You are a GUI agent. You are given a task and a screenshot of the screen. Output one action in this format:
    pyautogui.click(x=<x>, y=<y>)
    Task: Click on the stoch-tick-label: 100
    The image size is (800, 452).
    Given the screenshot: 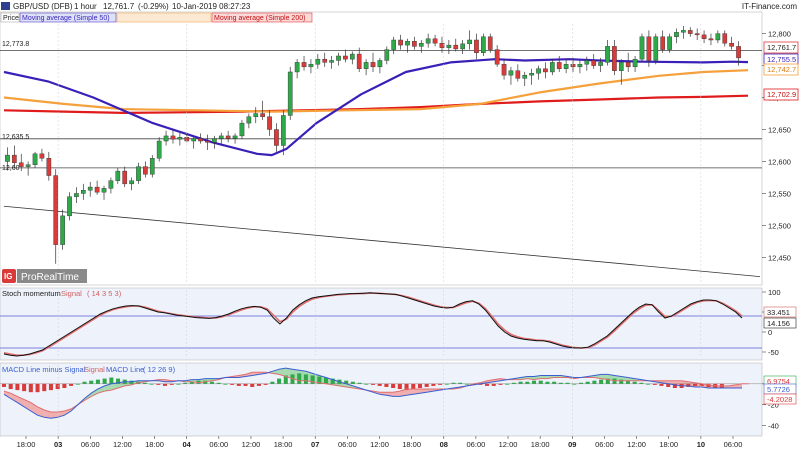 What is the action you would take?
    pyautogui.click(x=774, y=292)
    